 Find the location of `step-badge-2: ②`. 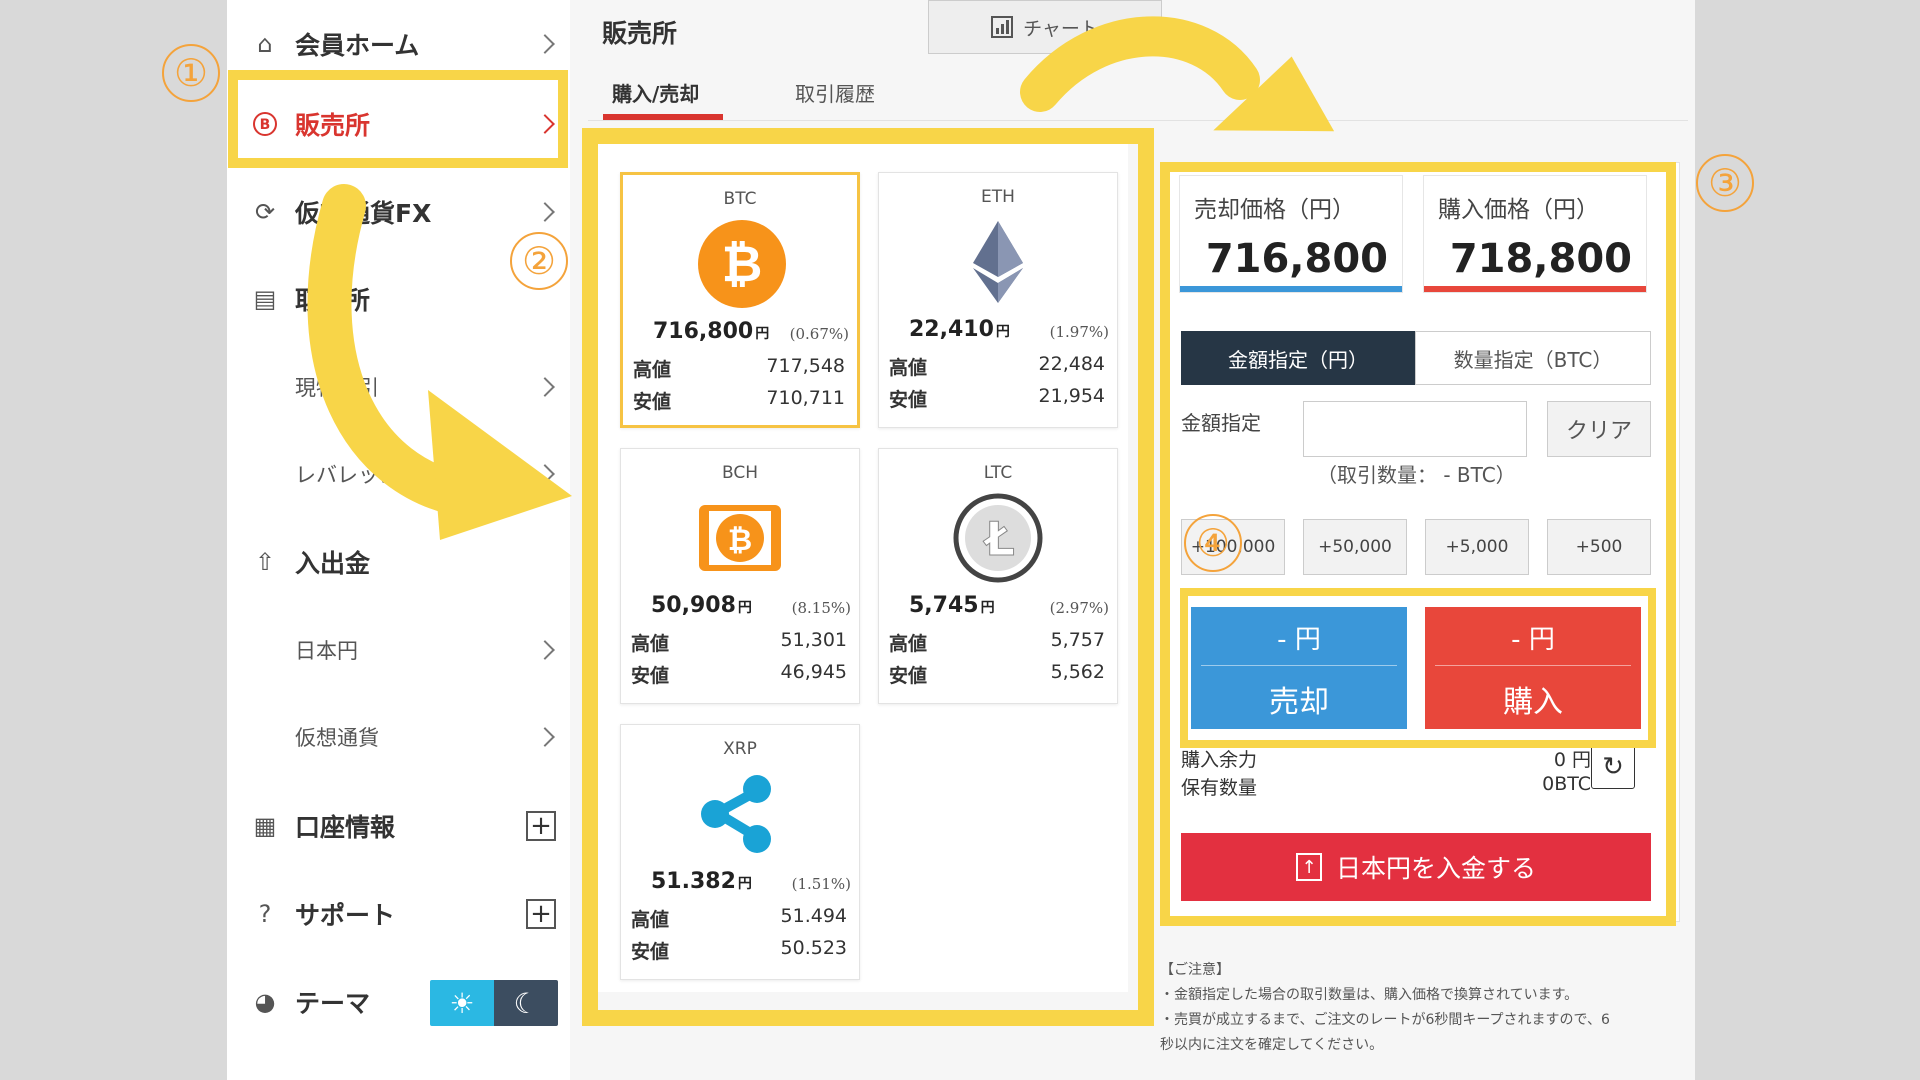

step-badge-2: ② is located at coordinates (539, 261).